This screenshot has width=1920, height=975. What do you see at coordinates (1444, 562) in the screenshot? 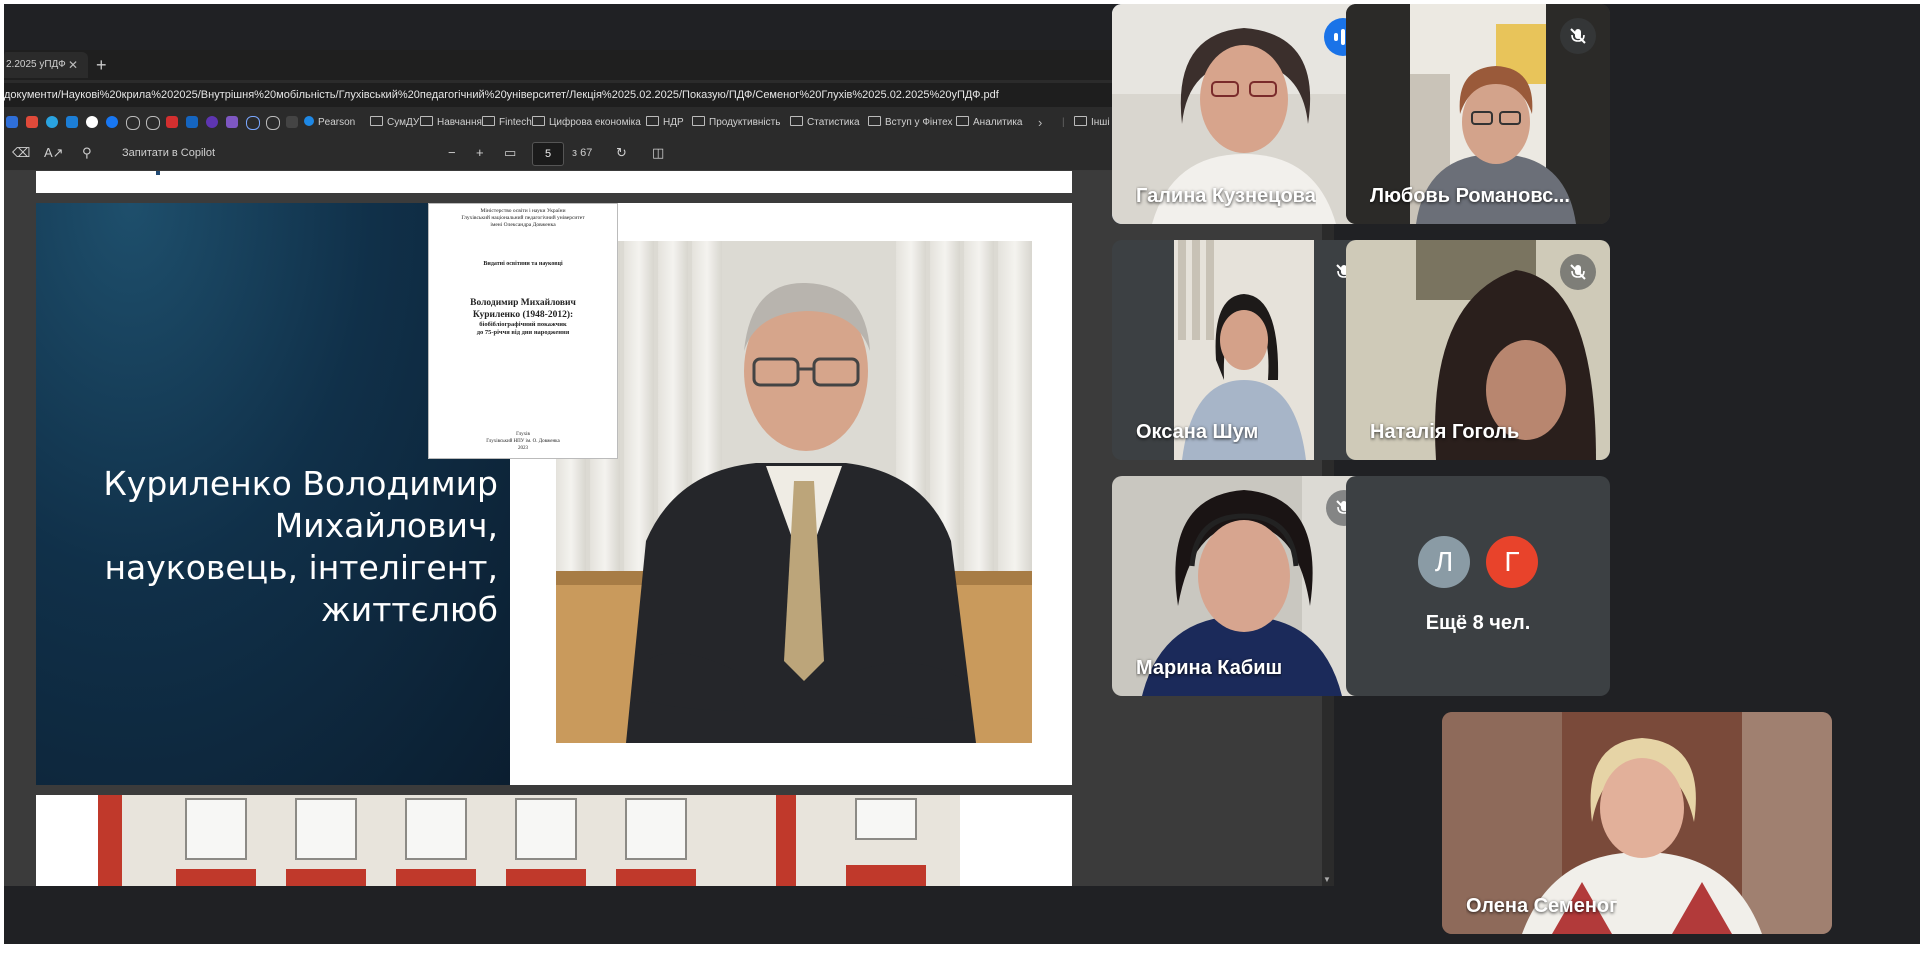
I see `avatar: Л` at bounding box center [1444, 562].